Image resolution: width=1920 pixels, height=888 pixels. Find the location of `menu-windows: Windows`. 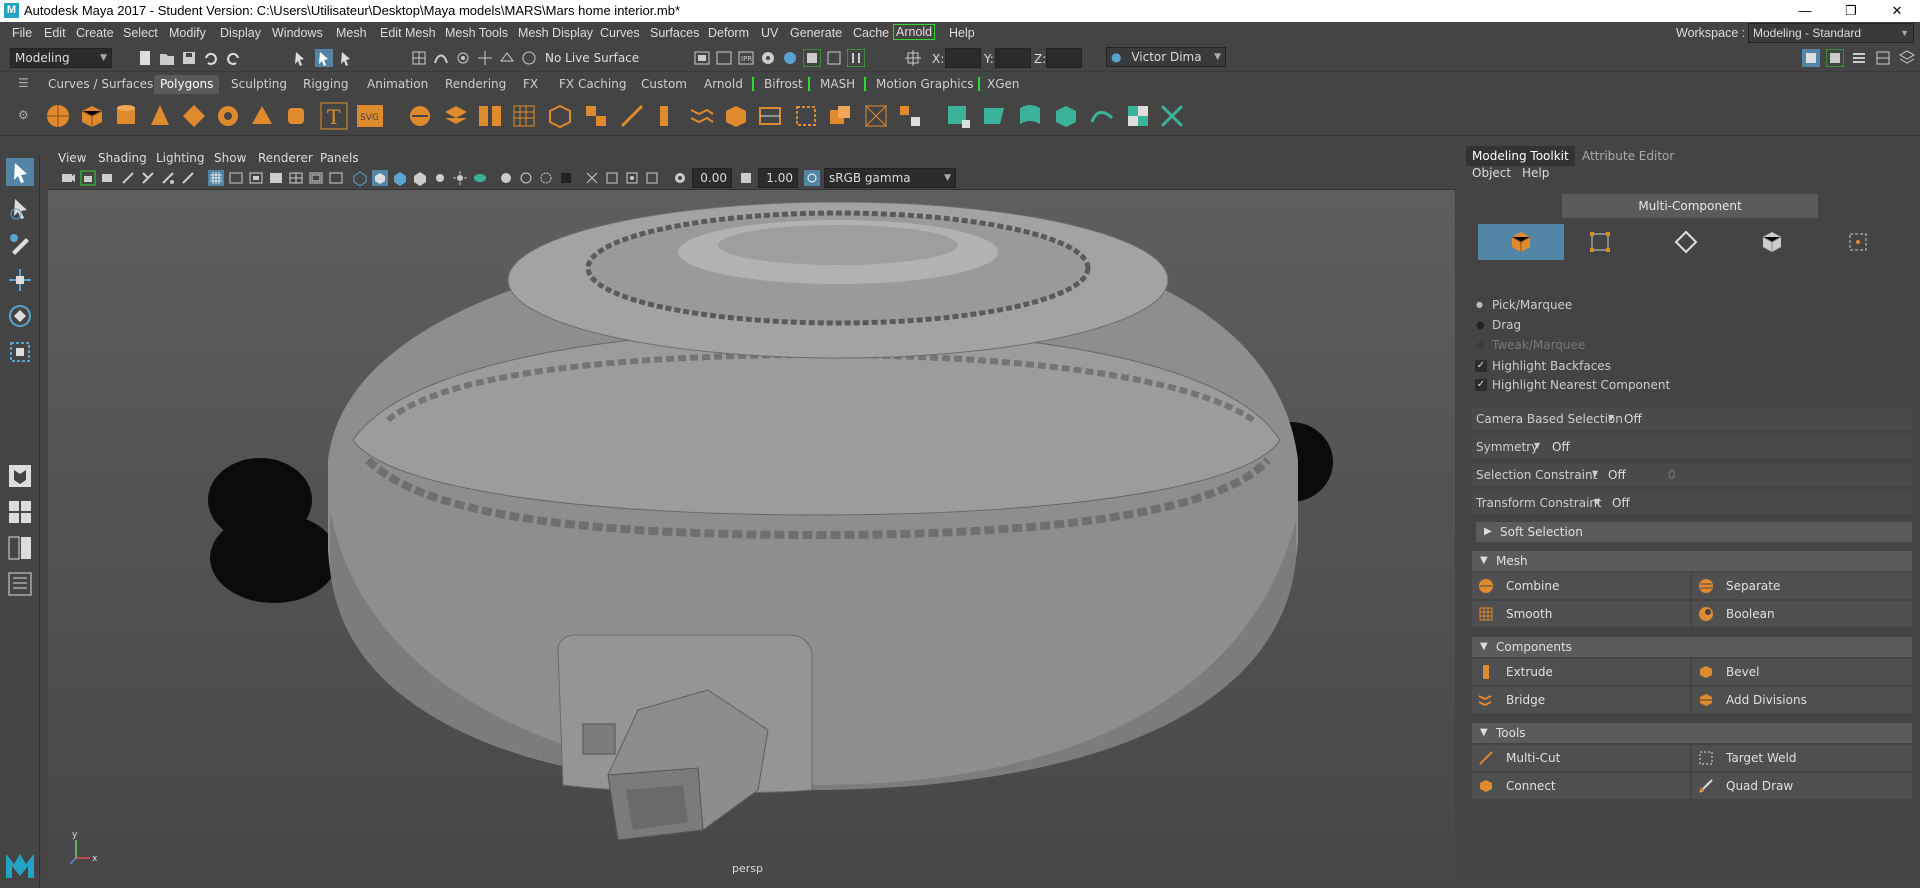

menu-windows: Windows is located at coordinates (297, 33).